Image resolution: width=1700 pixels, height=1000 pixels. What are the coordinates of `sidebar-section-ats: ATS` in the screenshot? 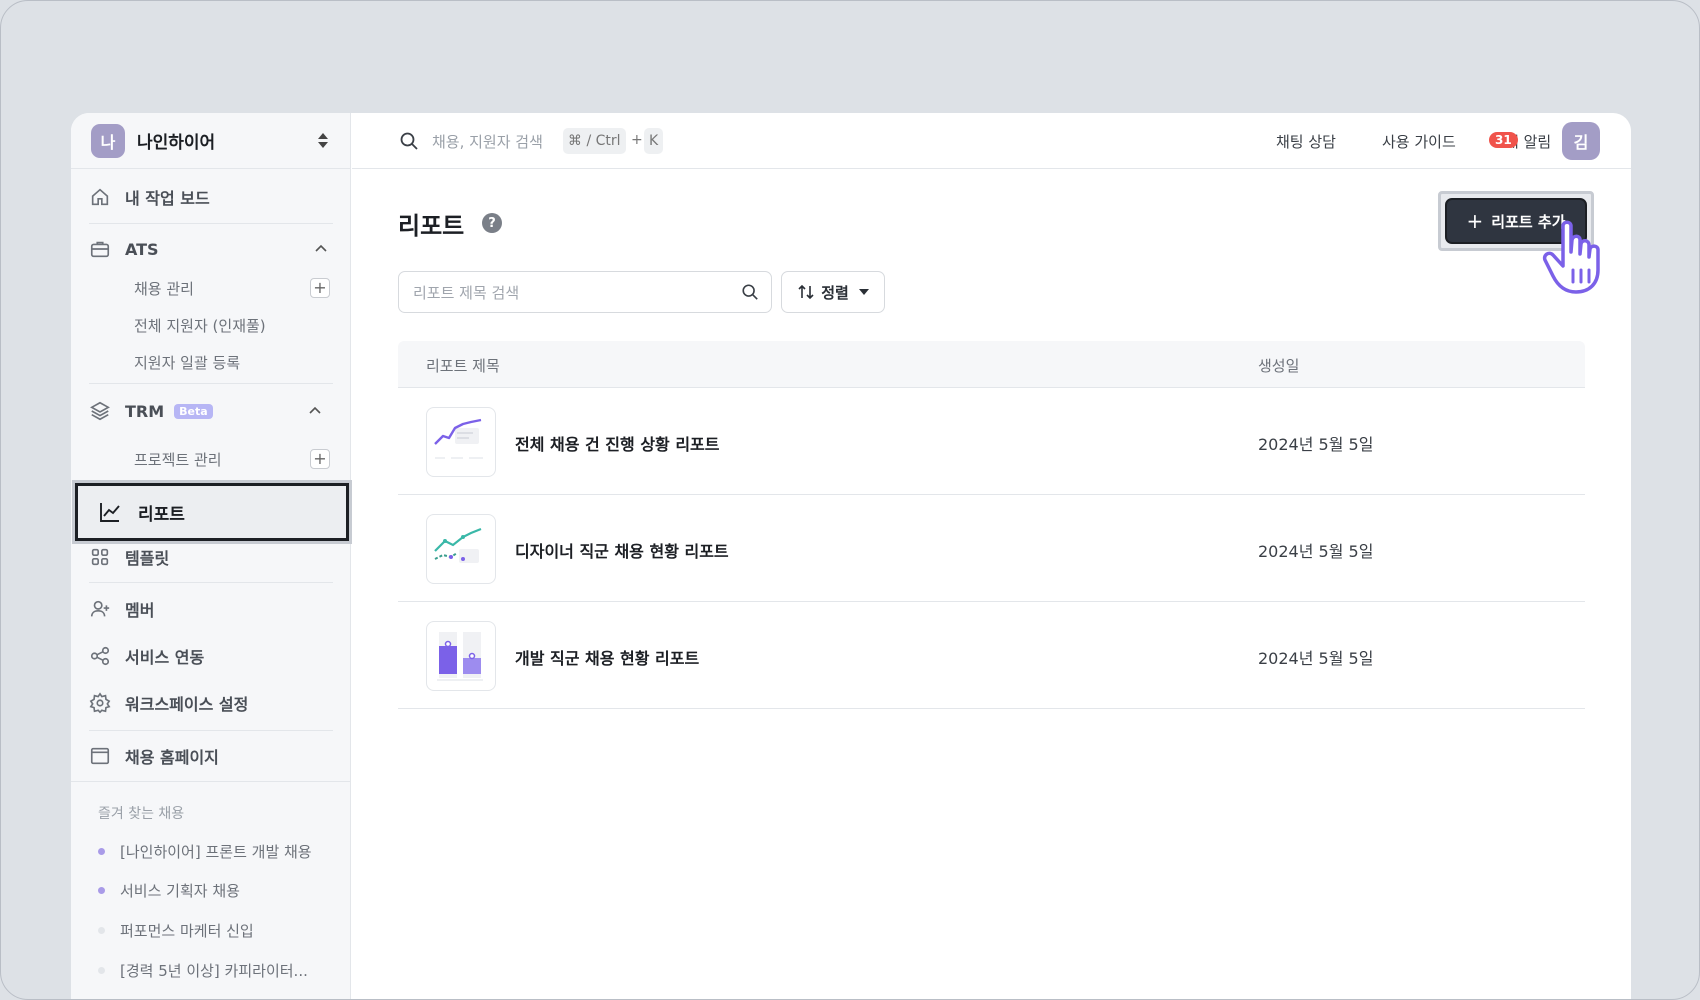 It's located at (211, 249).